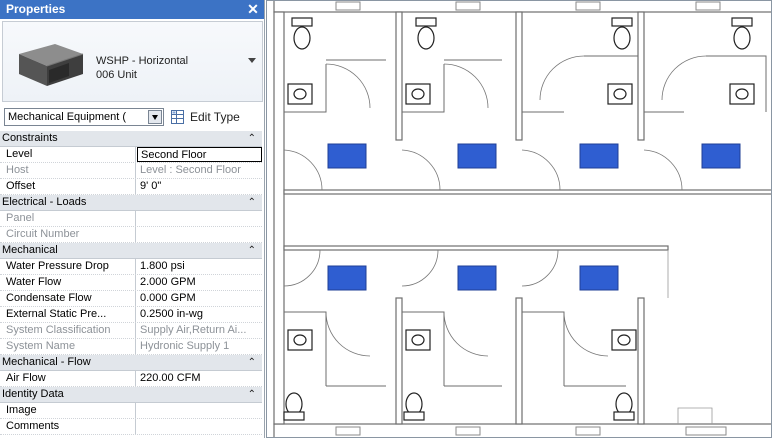 The width and height of the screenshot is (772, 438). What do you see at coordinates (199, 154) in the screenshot?
I see `property-value-input: Second Floor` at bounding box center [199, 154].